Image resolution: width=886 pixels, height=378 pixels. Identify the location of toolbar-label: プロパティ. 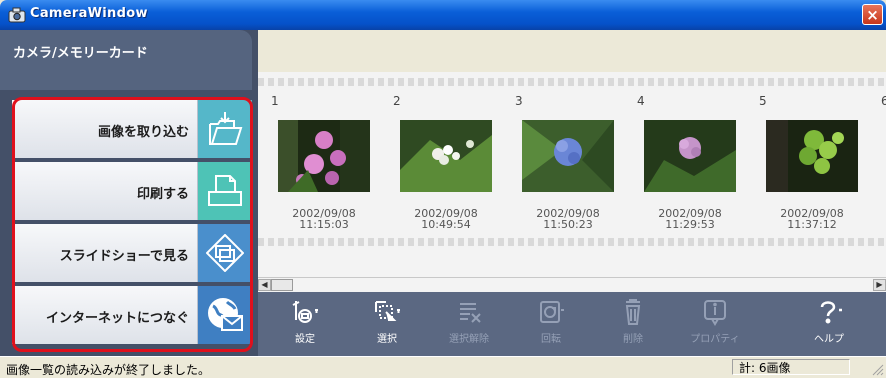
(715, 339).